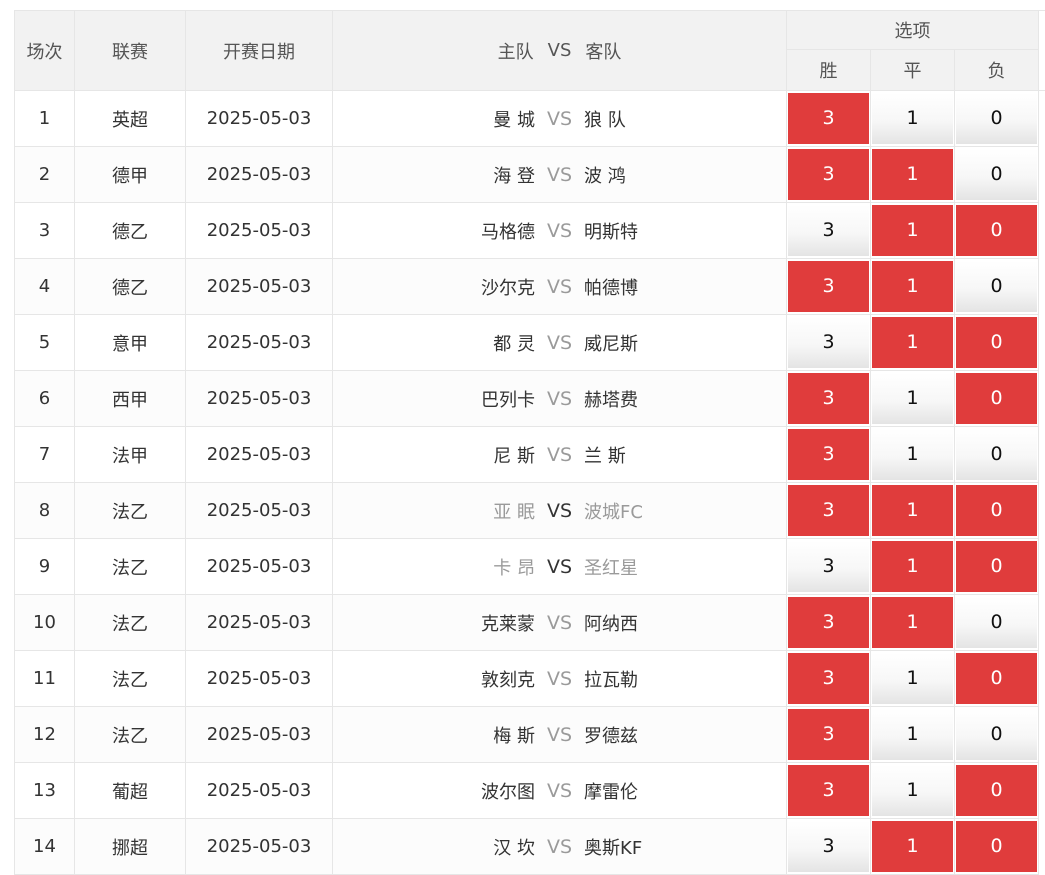 The height and width of the screenshot is (875, 1045). What do you see at coordinates (45, 679) in the screenshot?
I see `row-idx: 11` at bounding box center [45, 679].